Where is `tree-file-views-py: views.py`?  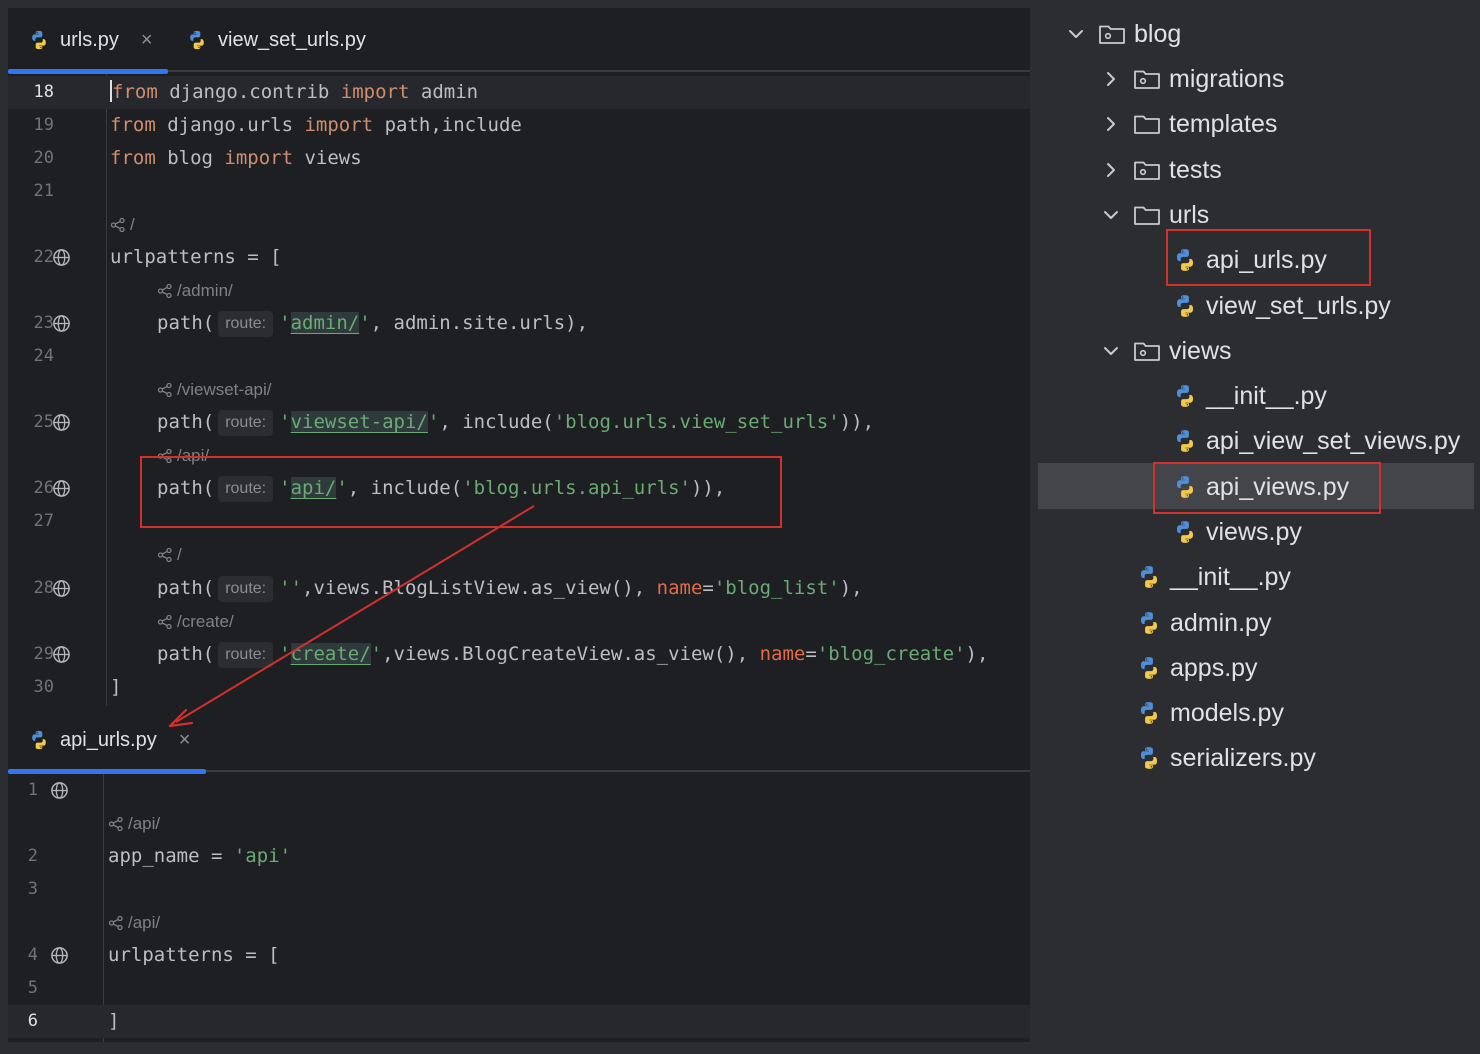
tree-file-views-py: views.py is located at coordinates (1237, 532).